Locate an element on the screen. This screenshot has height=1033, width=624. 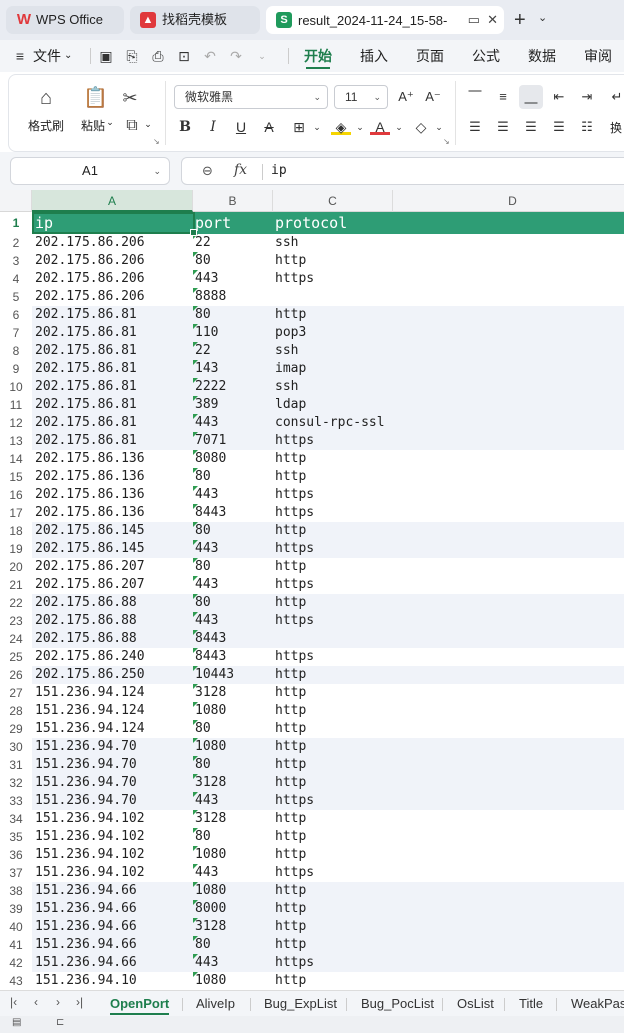
row-header: 16 is located at coordinates (16, 495).